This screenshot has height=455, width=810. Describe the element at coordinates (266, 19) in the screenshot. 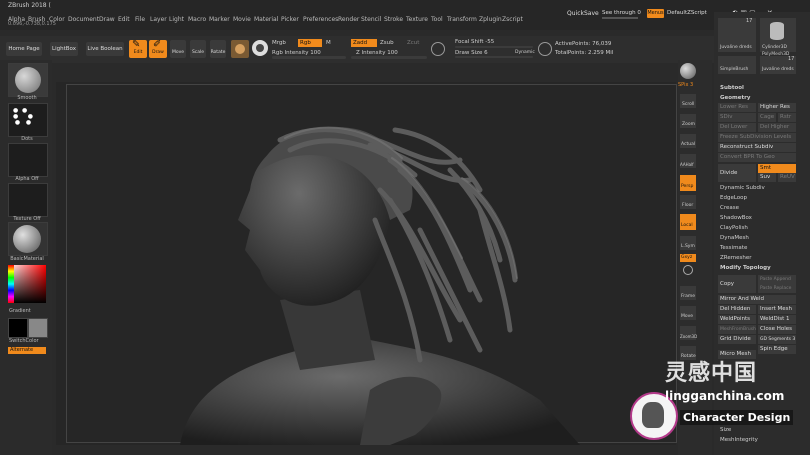

I see `menu-material: Material` at that location.